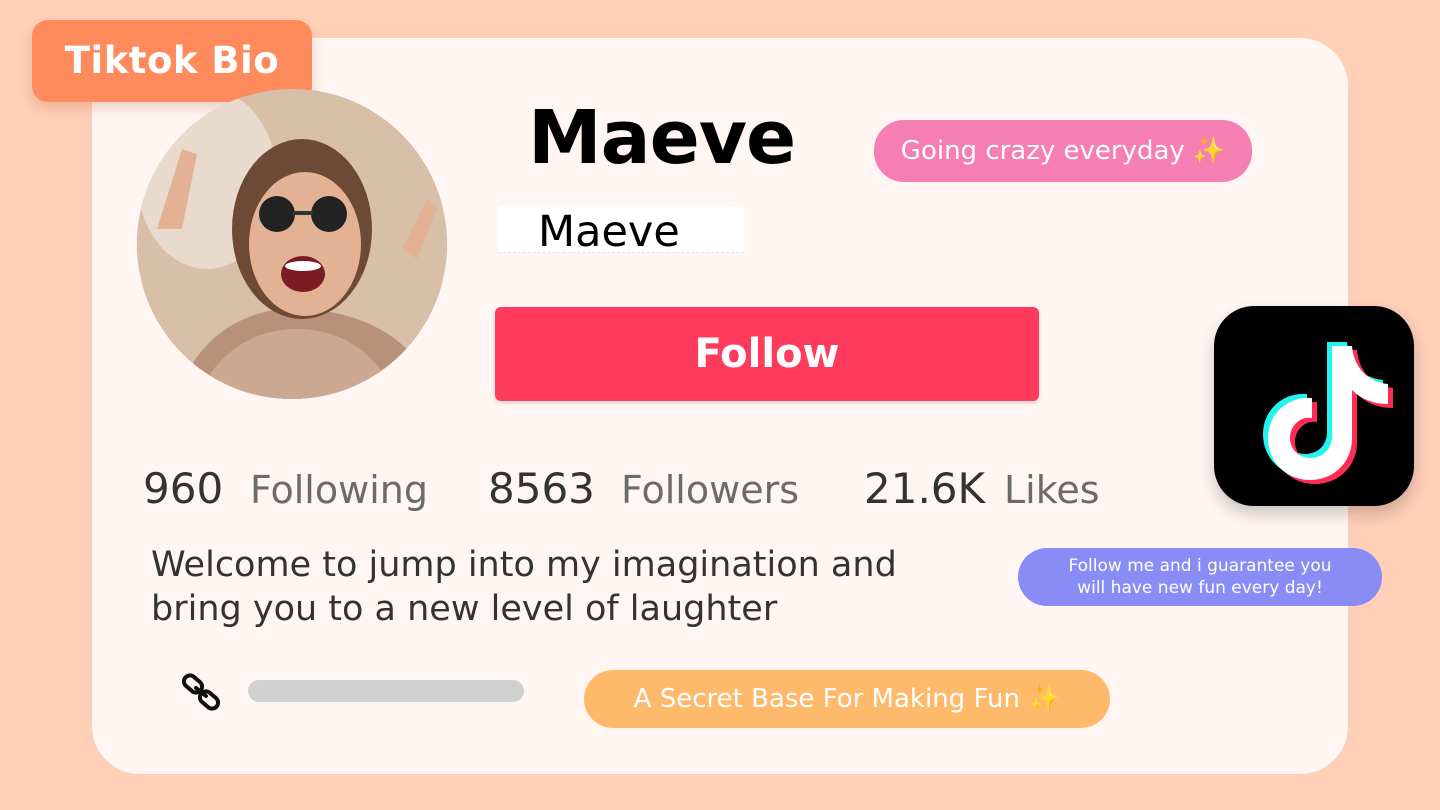  I want to click on stat-following-value: 960, so click(183, 488).